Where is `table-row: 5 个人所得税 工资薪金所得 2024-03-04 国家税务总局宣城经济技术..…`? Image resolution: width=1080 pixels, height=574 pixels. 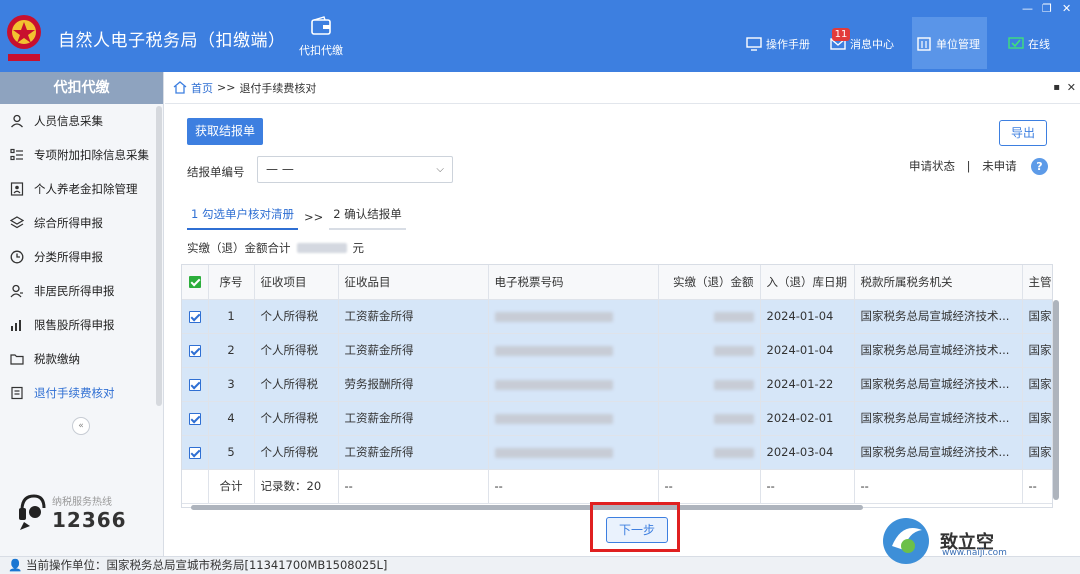
table-row: 5 个人所得税 工资薪金所得 2024-03-04 国家税务总局宣城经济技术..… is located at coordinates (617, 452).